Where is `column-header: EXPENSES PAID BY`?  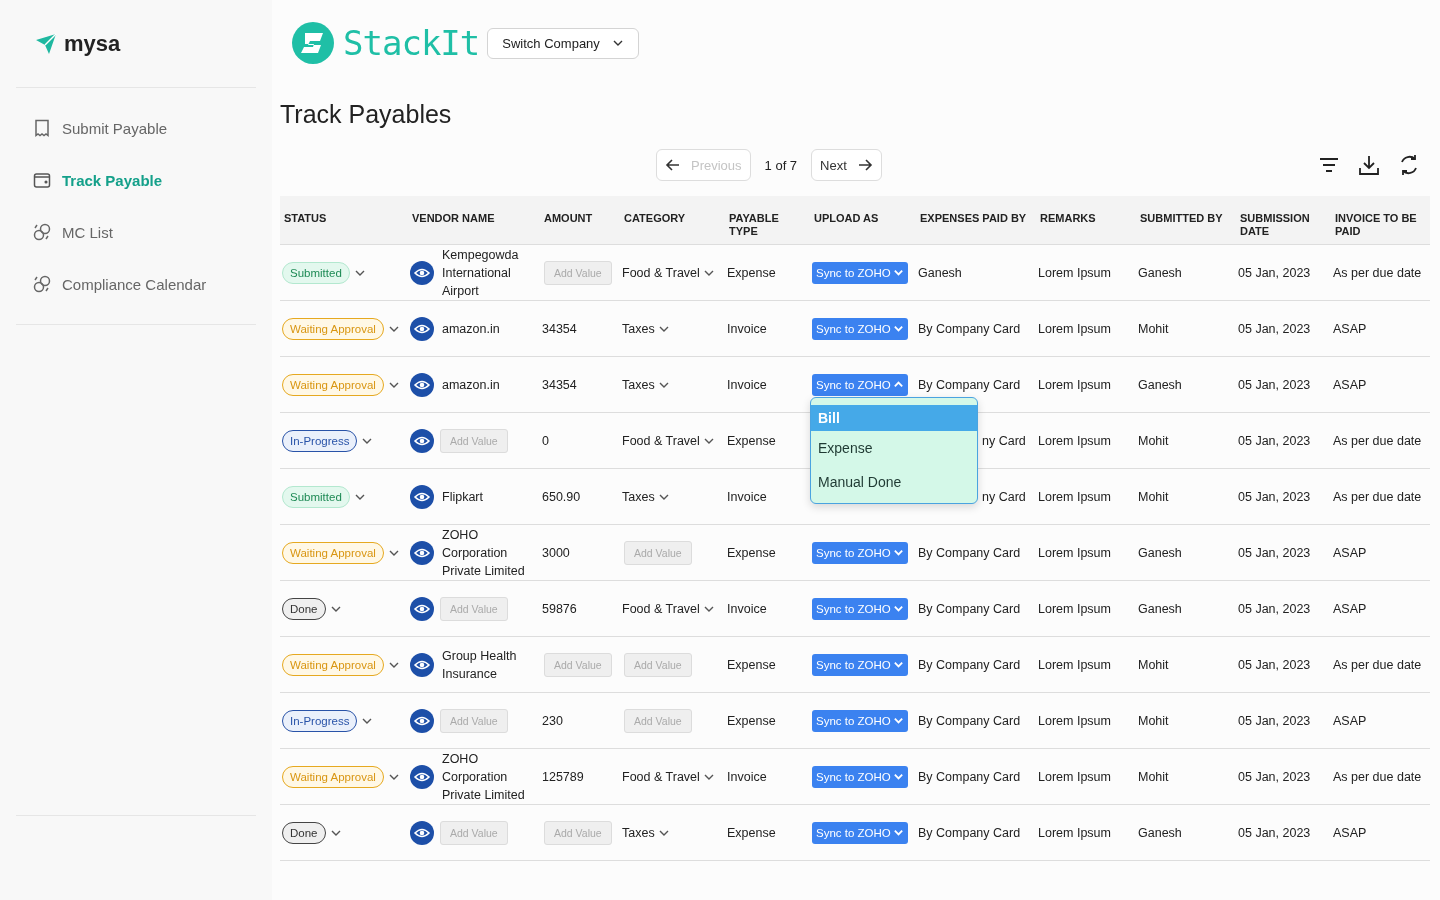
column-header: EXPENSES PAID BY is located at coordinates (973, 218).